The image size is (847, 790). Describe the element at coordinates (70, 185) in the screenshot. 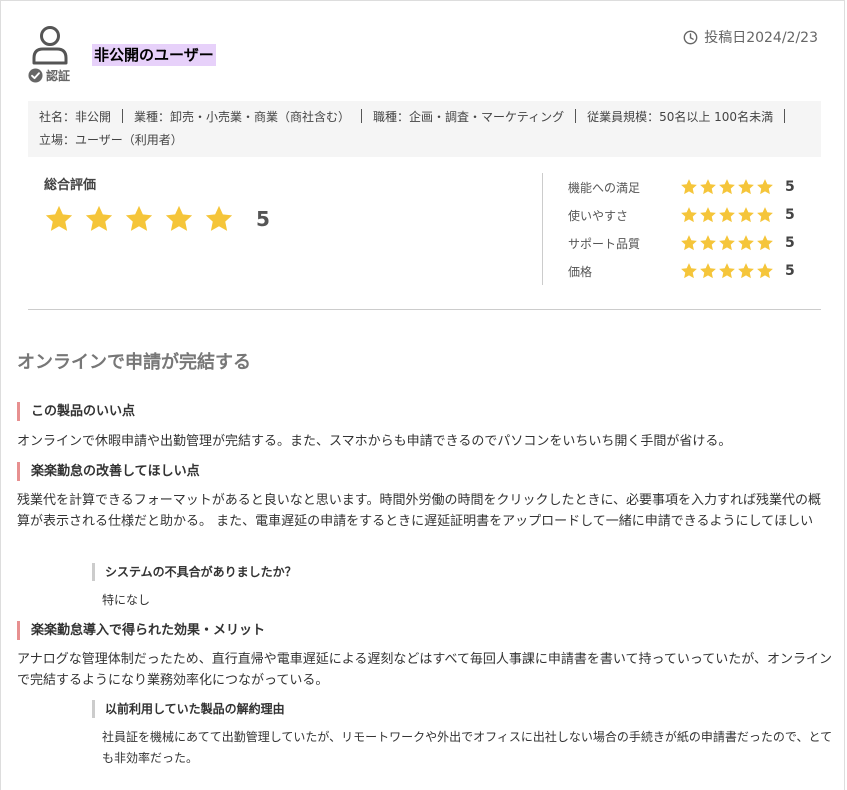

I see `overall-rating-label: 総合評価` at that location.